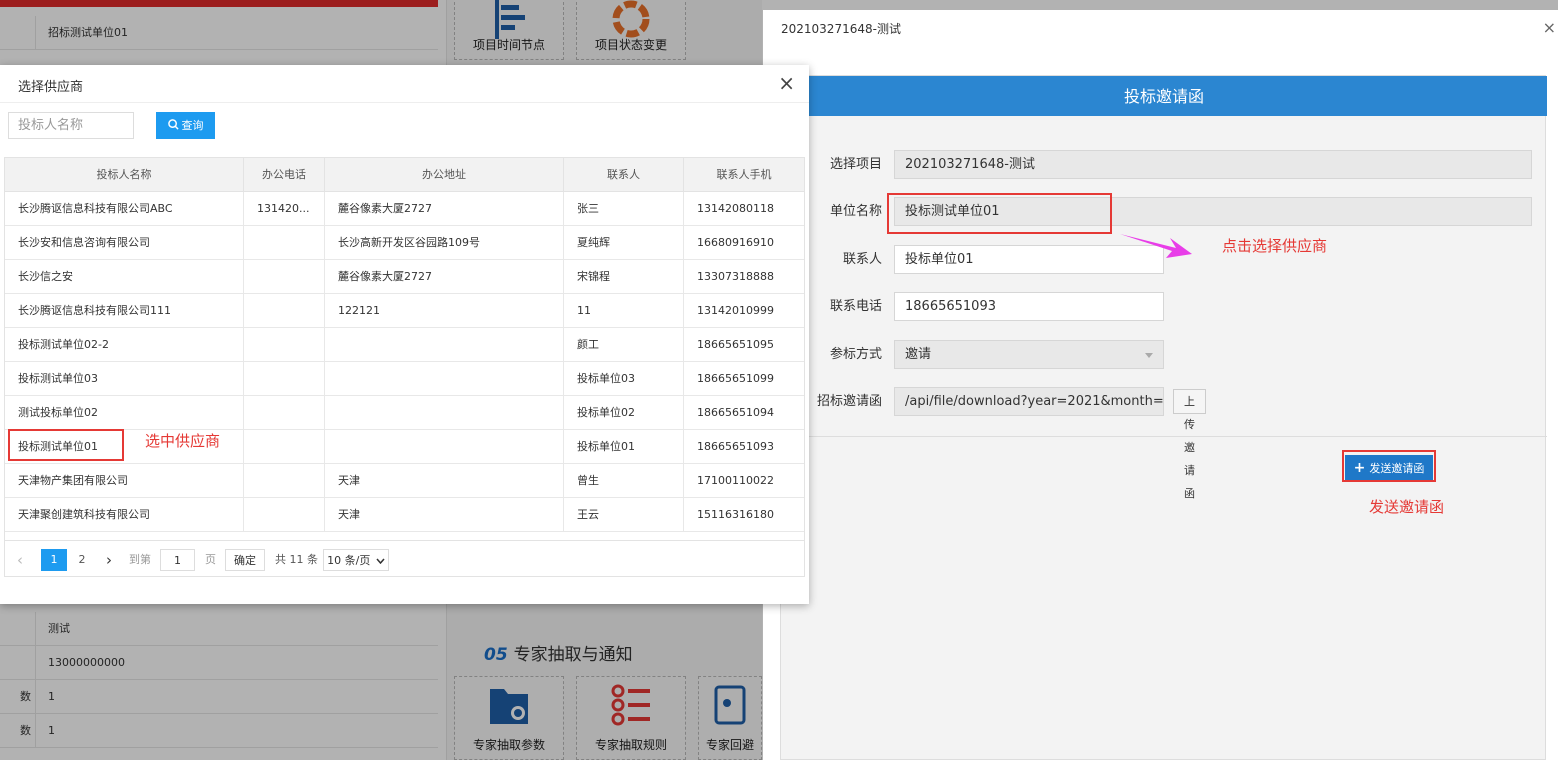 The image size is (1558, 760). I want to click on table-cell: 长沙腾讴信息科技有限公司111, so click(124, 310).